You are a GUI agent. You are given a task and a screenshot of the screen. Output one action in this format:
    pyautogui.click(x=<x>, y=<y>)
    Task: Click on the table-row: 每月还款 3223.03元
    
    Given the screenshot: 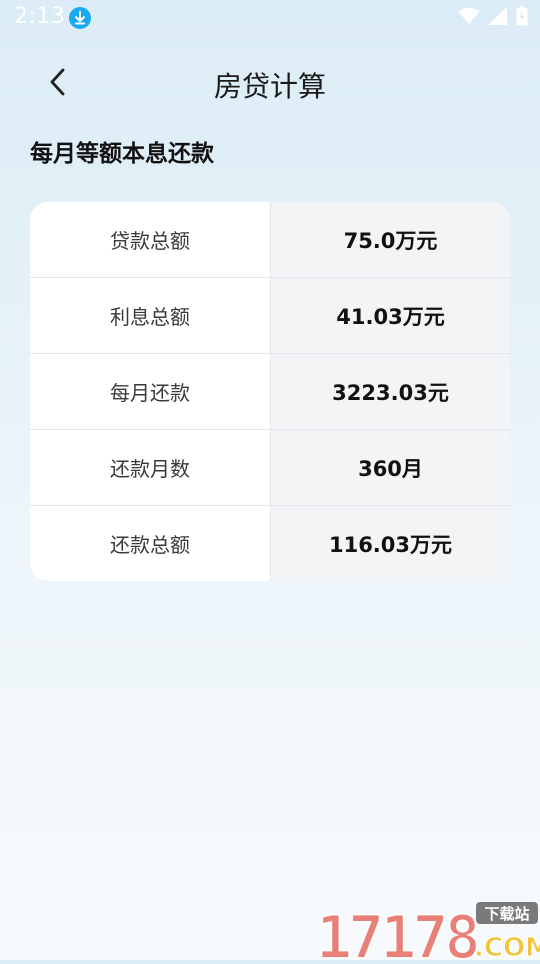 What is the action you would take?
    pyautogui.click(x=270, y=392)
    